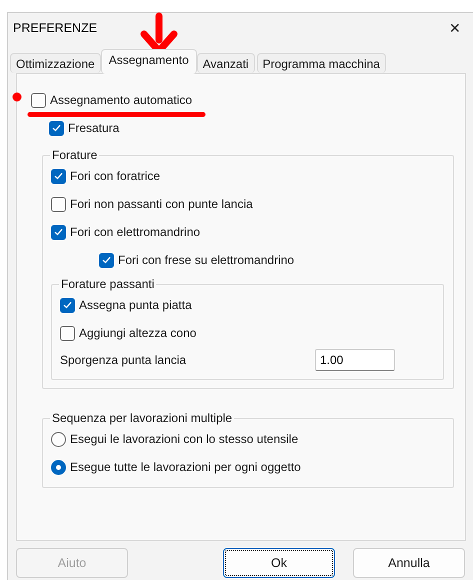 The height and width of the screenshot is (580, 473). I want to click on dialog-button: Annulla, so click(409, 563).